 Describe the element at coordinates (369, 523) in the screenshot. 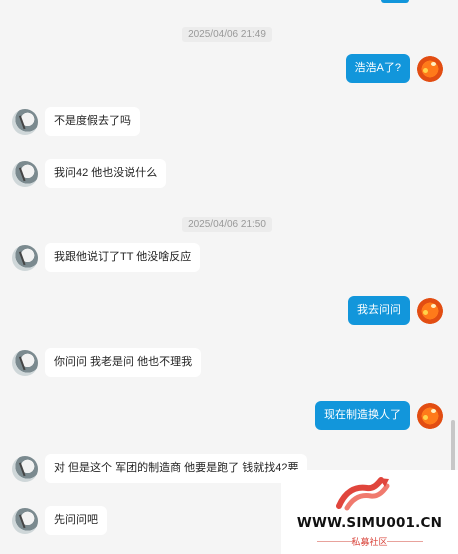

I see `watermark-url: WWW.SIMU001.CN` at that location.